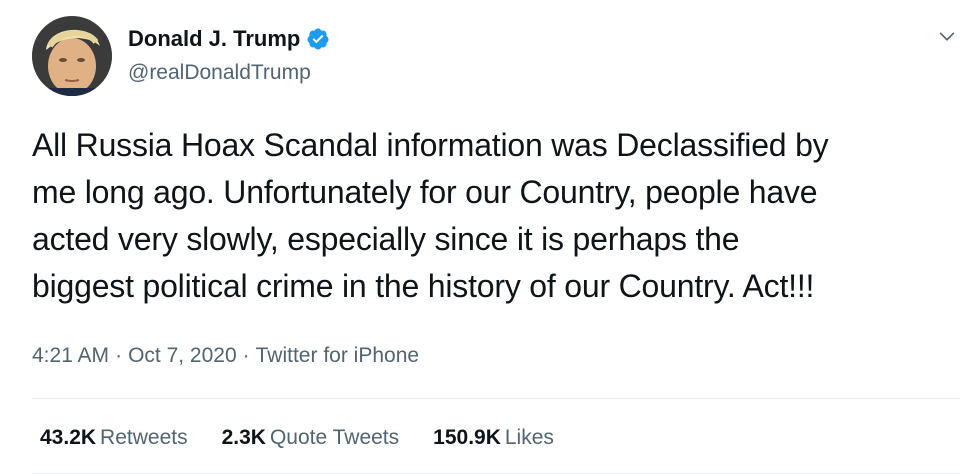 The height and width of the screenshot is (474, 980). I want to click on avatar, so click(72, 56).